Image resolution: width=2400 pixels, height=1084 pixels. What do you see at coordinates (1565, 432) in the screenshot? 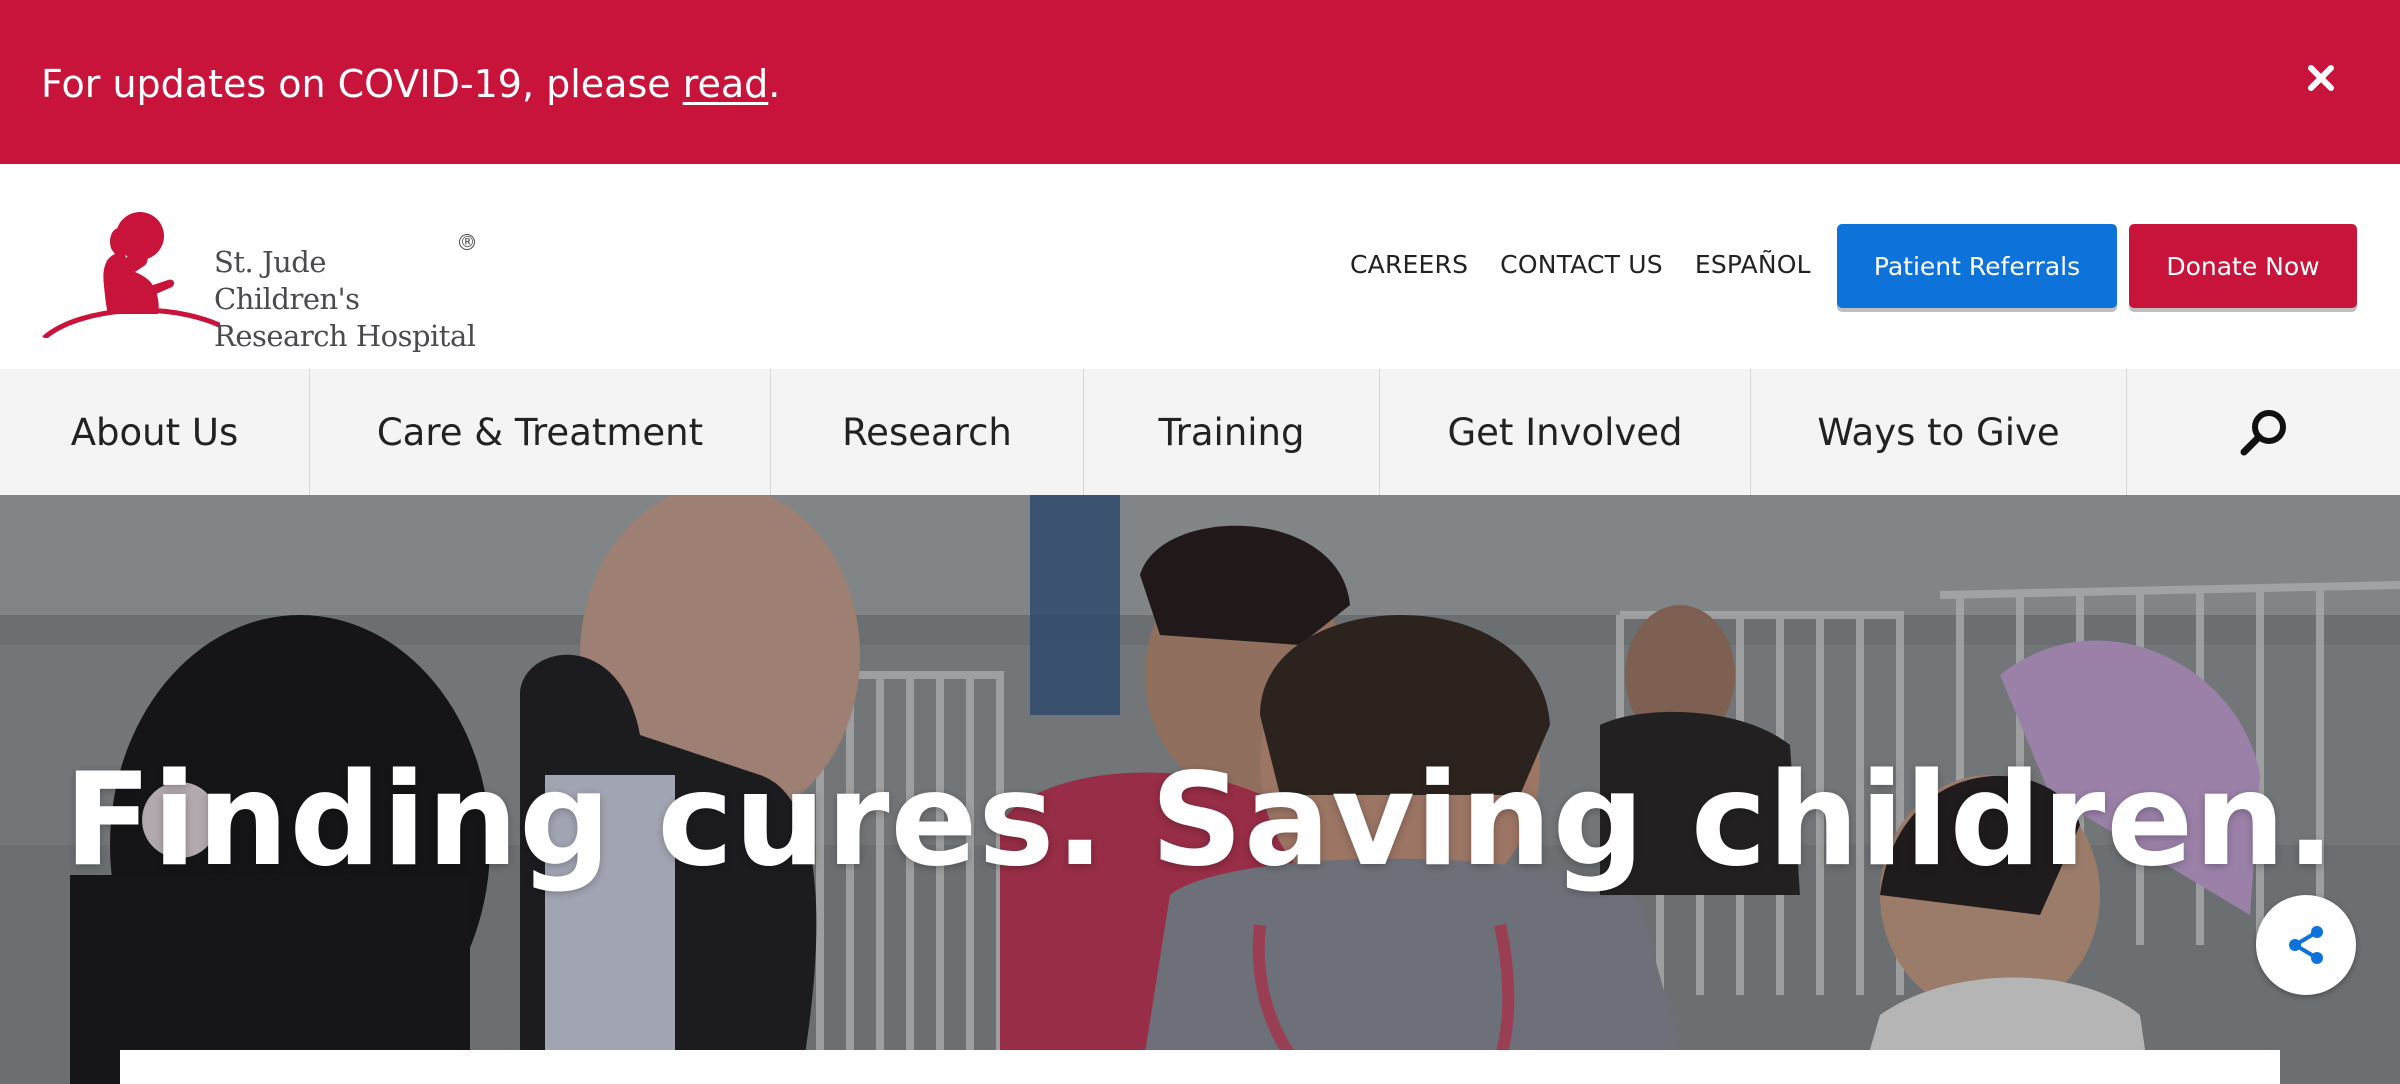
I see `nav-get-involved: Get Involved` at bounding box center [1565, 432].